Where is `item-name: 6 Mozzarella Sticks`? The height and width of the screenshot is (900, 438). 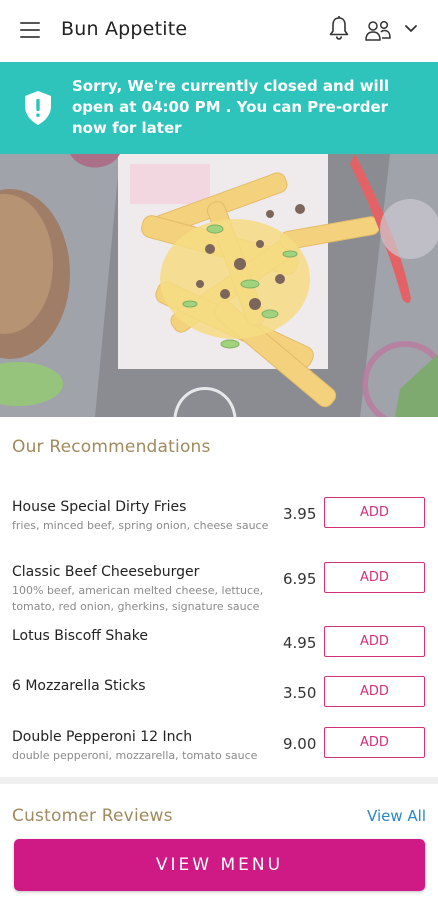 item-name: 6 Mozzarella Sticks is located at coordinates (79, 686).